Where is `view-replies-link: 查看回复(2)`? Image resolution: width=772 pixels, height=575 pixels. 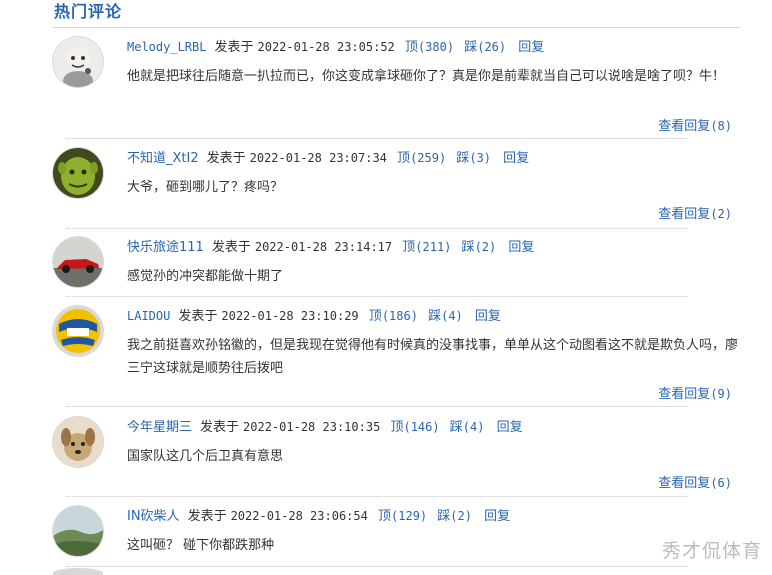
view-replies-link: 查看回复(2) is located at coordinates (695, 214).